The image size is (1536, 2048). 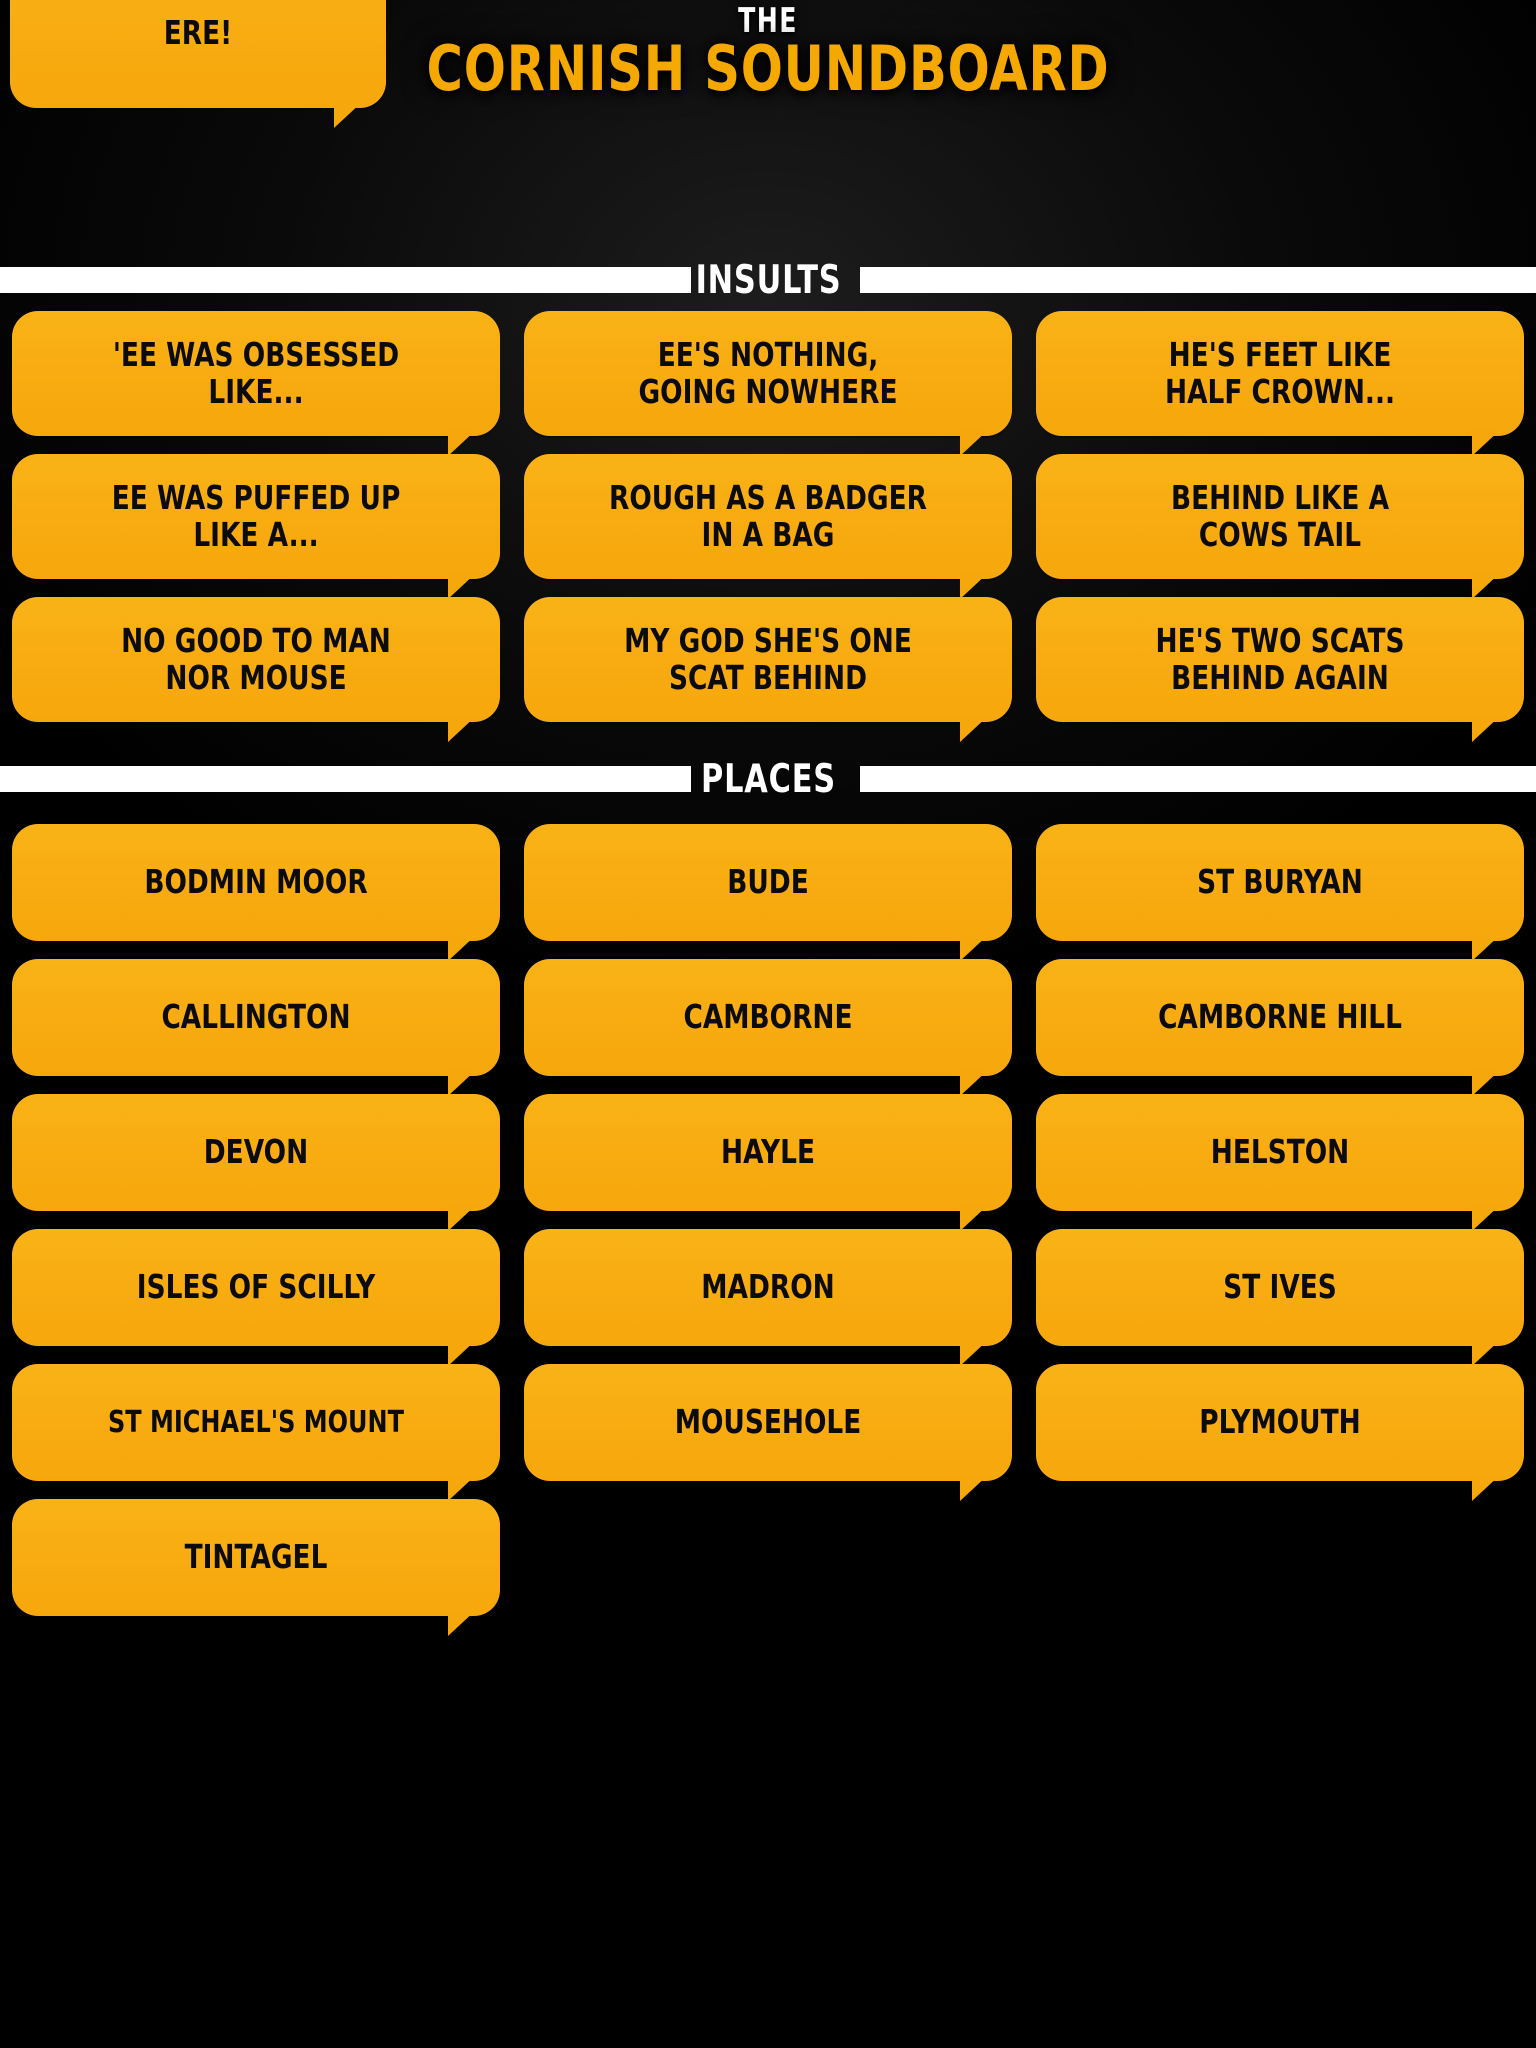 I want to click on grid-cell: TINTAGEL, so click(x=256, y=1563).